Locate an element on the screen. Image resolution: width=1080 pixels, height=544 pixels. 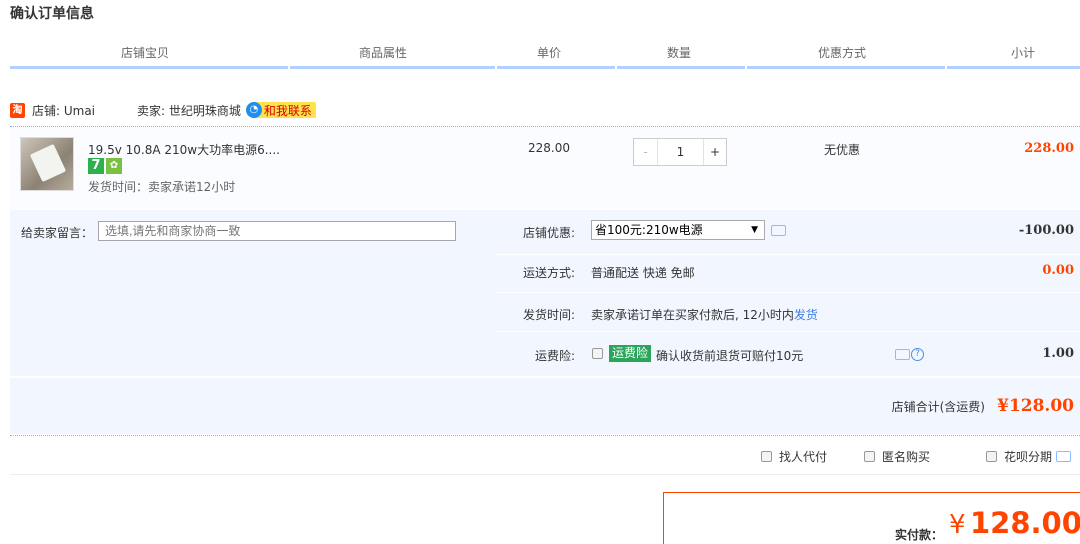
page-title: 确认订单信息 is located at coordinates (52, 14).